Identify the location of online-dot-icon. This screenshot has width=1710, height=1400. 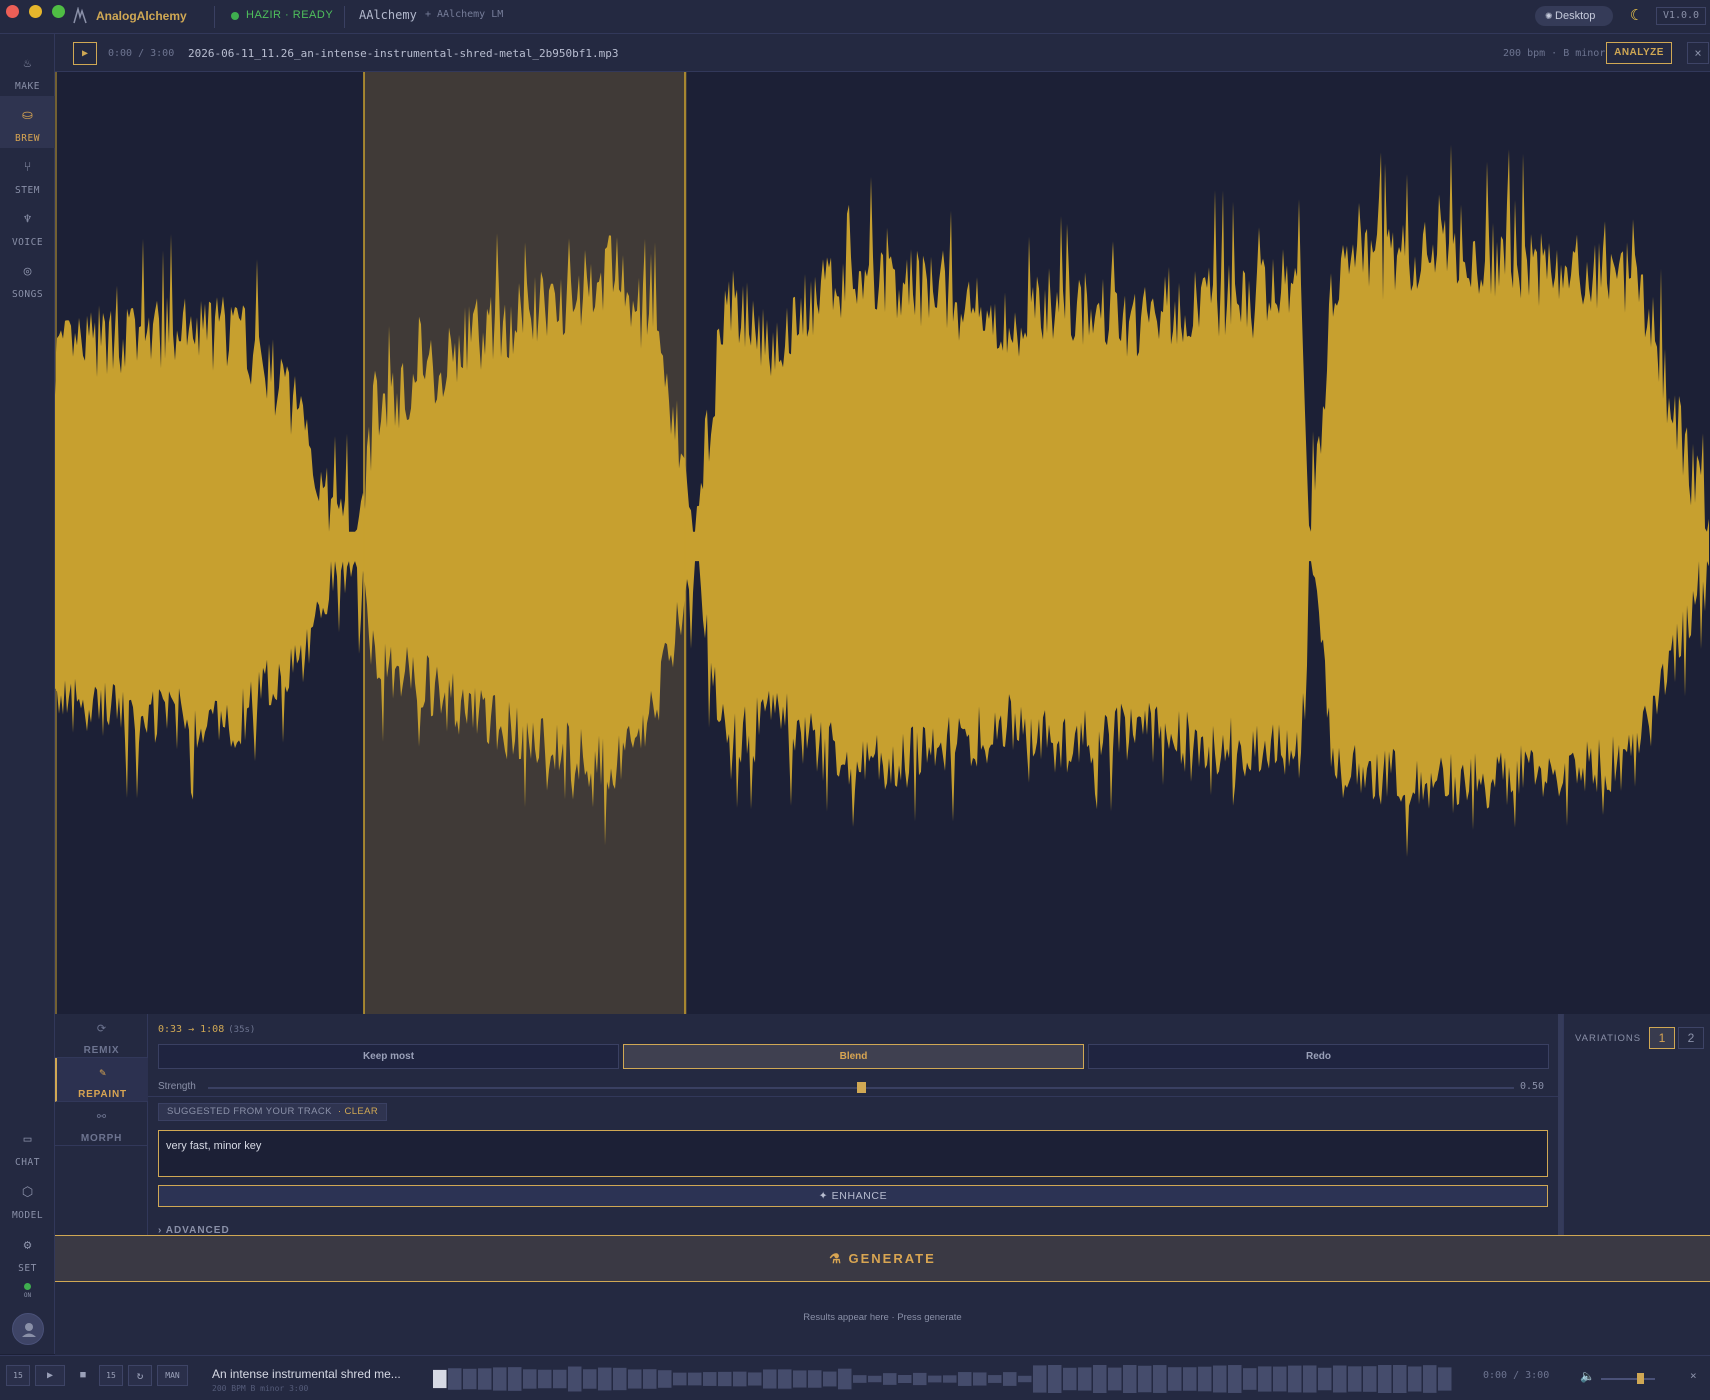
(27, 1286).